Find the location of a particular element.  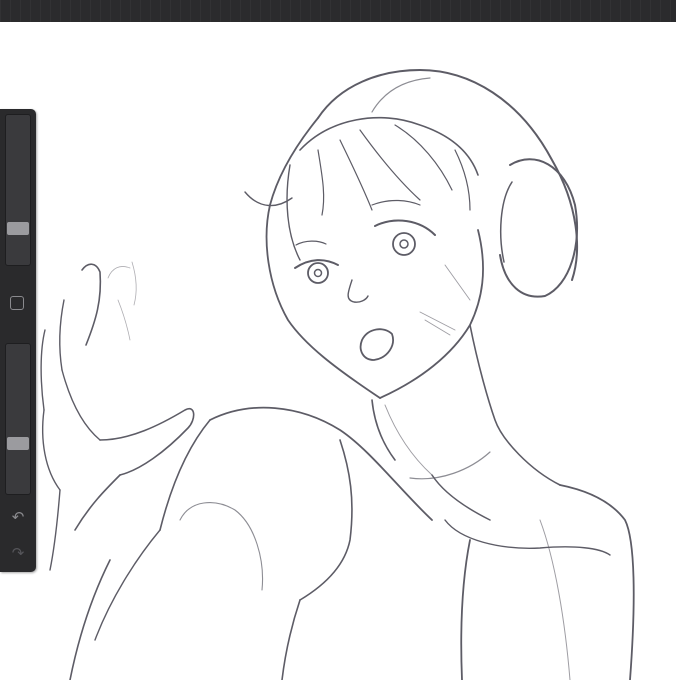

square-icon is located at coordinates (17, 303).